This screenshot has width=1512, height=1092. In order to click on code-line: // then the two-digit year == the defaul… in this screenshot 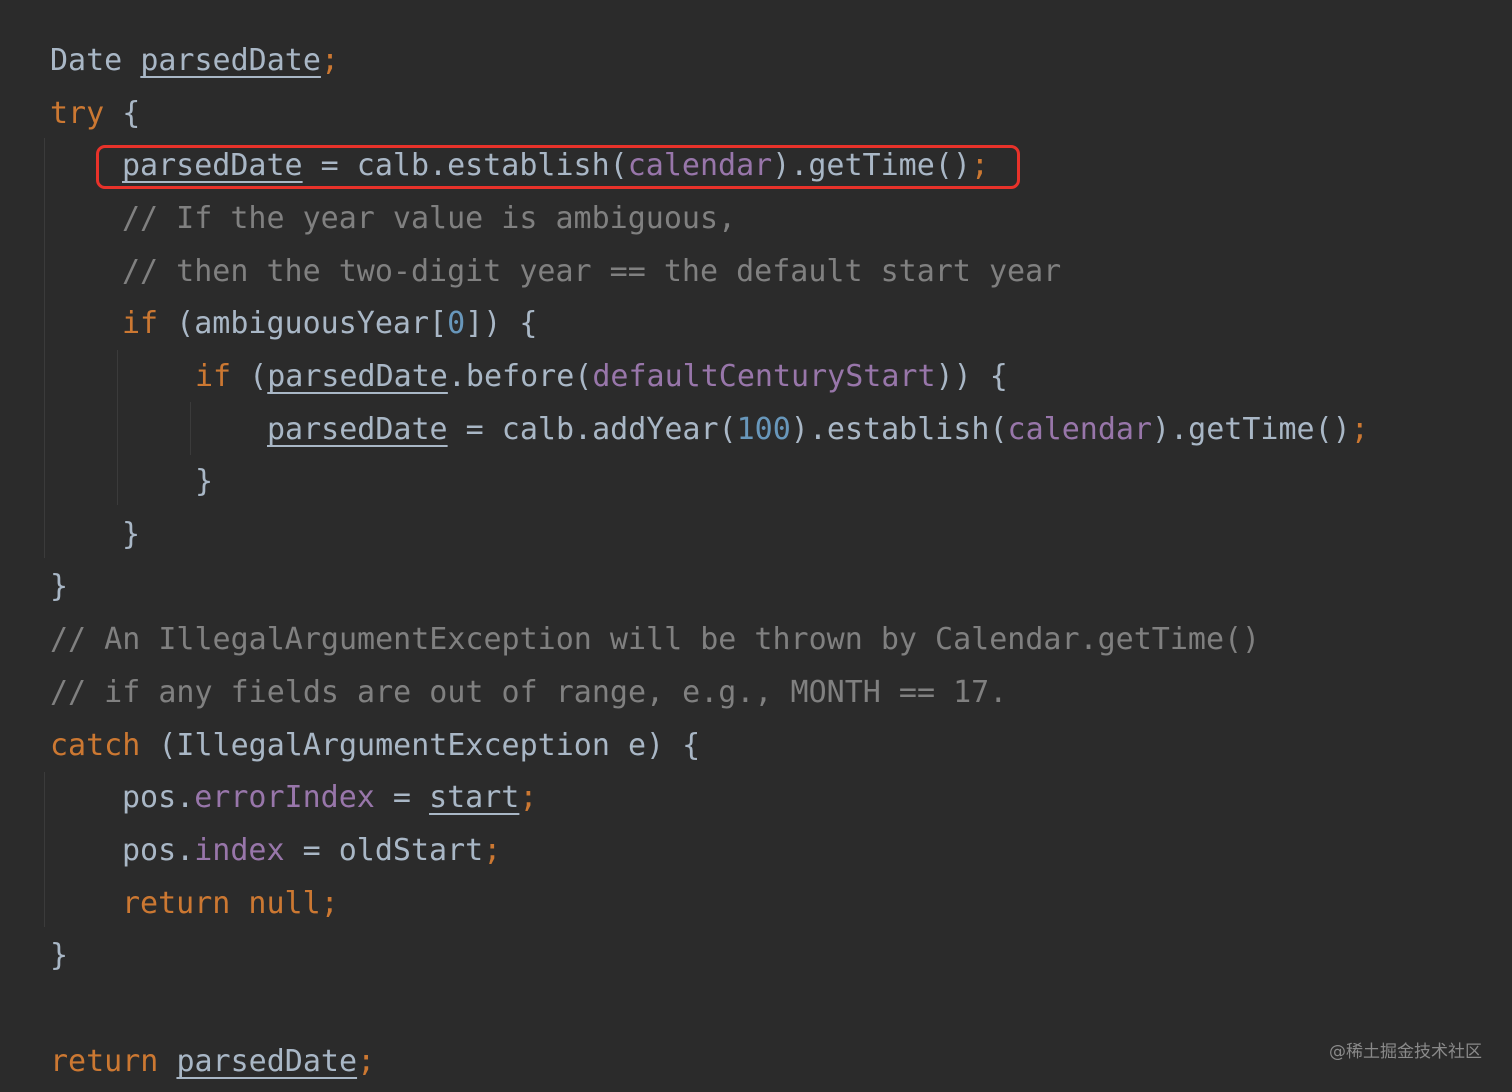, I will do `click(591, 271)`.